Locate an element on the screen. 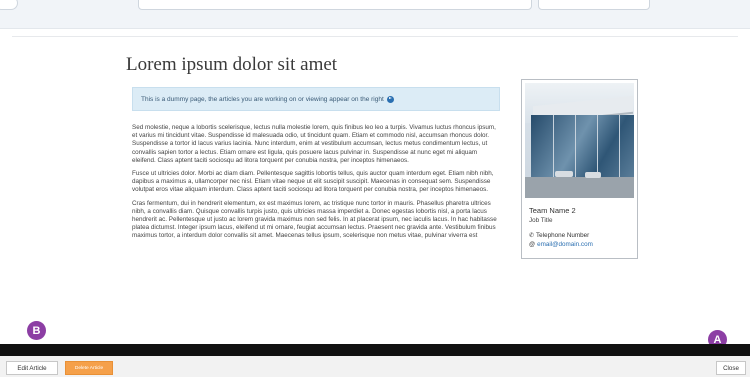 Image resolution: width=750 pixels, height=377 pixels. close-button: Close is located at coordinates (731, 368).